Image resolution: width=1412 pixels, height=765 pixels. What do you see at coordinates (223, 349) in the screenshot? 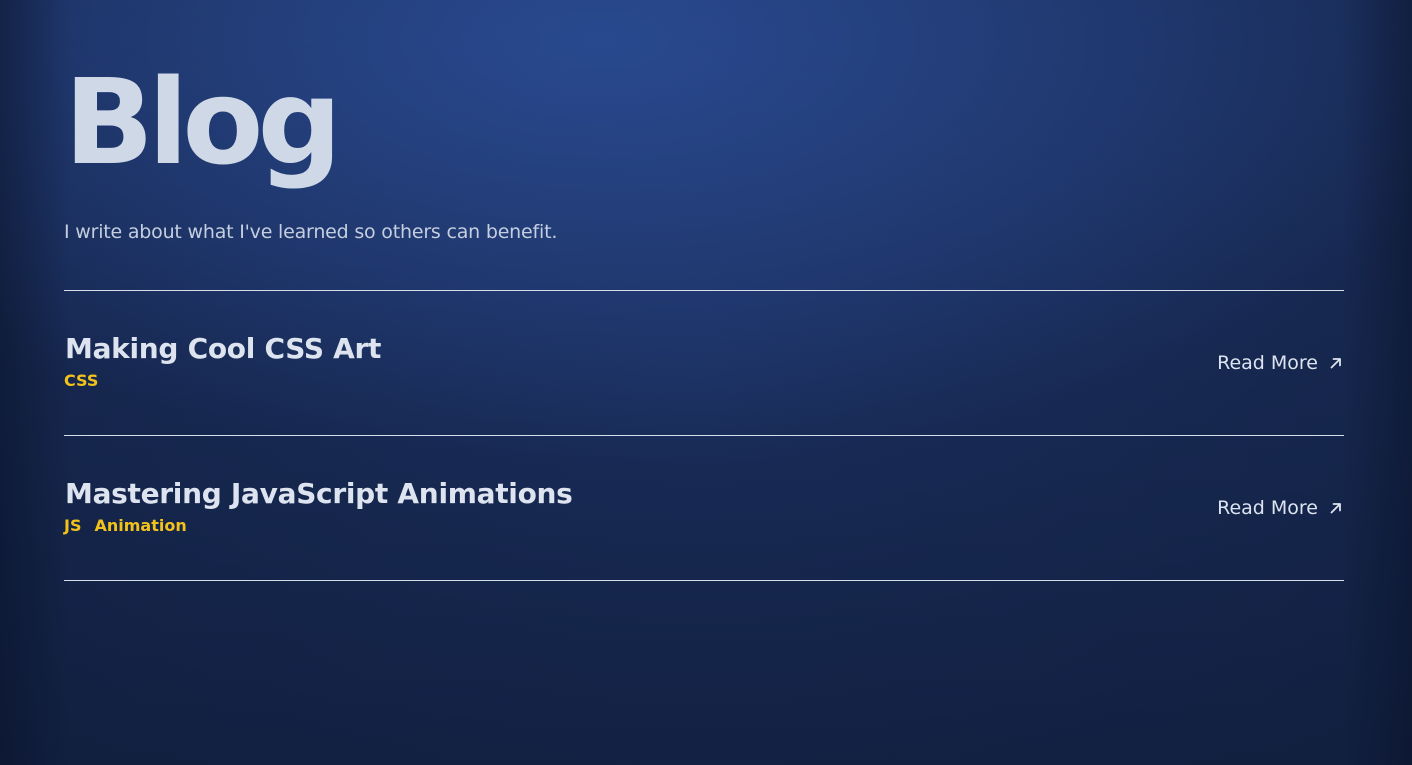
I see `post-title: Making Cool CSS Art` at bounding box center [223, 349].